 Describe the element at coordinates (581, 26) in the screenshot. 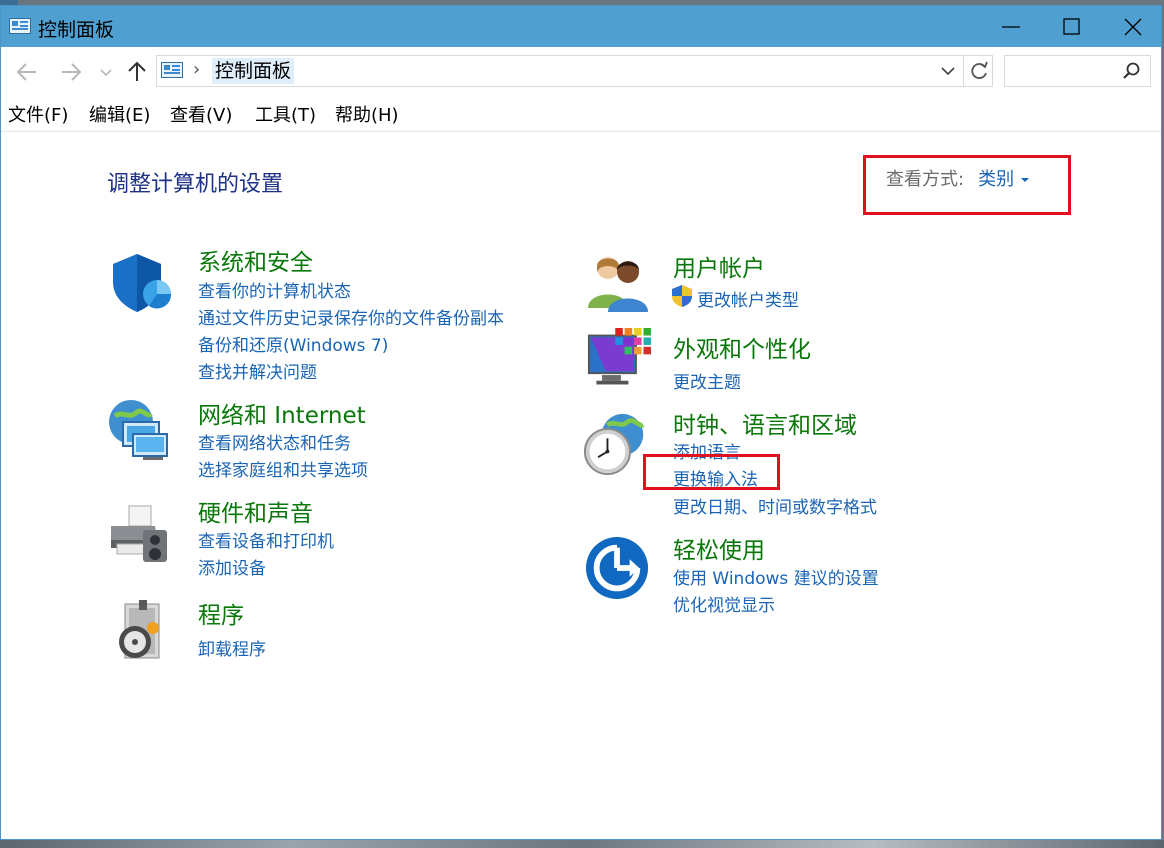

I see `title-bar: 控制面板` at that location.